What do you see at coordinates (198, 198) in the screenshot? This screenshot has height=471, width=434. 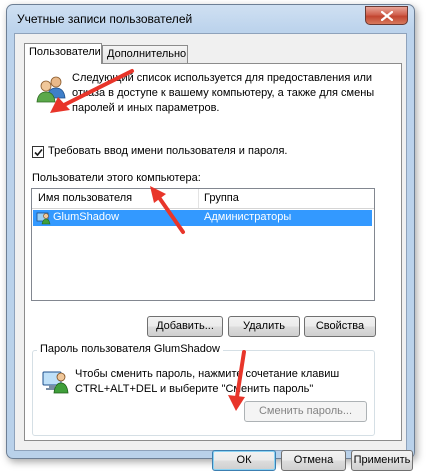 I see `column-divider` at bounding box center [198, 198].